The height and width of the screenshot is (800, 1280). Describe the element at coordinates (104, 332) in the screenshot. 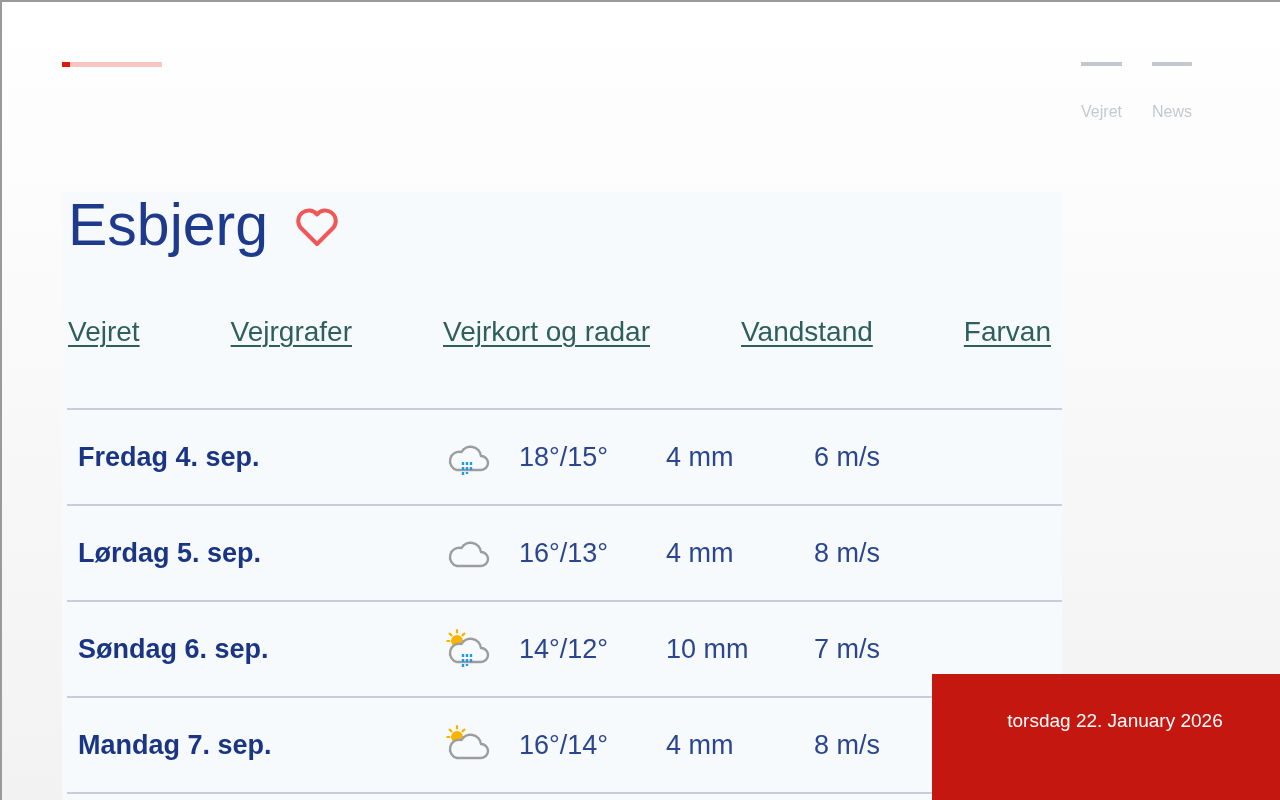

I see `section-link: Vejret` at that location.